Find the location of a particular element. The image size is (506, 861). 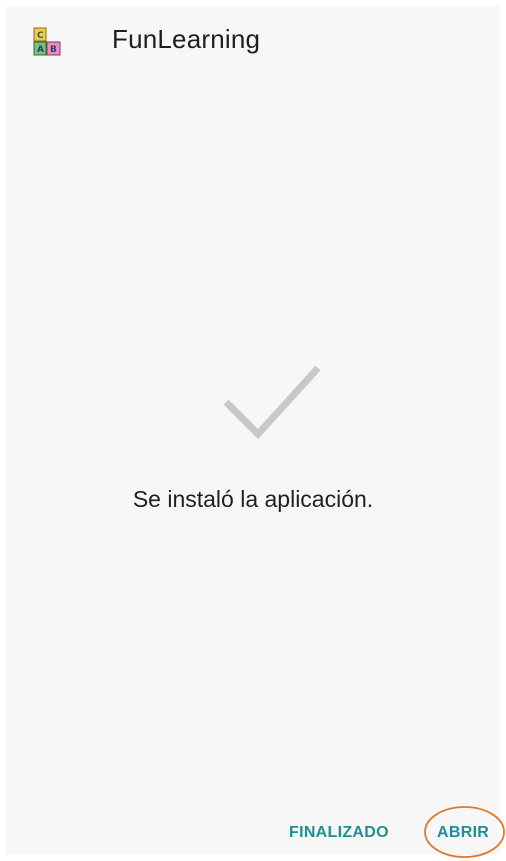

checkmark-icon is located at coordinates (272, 402).